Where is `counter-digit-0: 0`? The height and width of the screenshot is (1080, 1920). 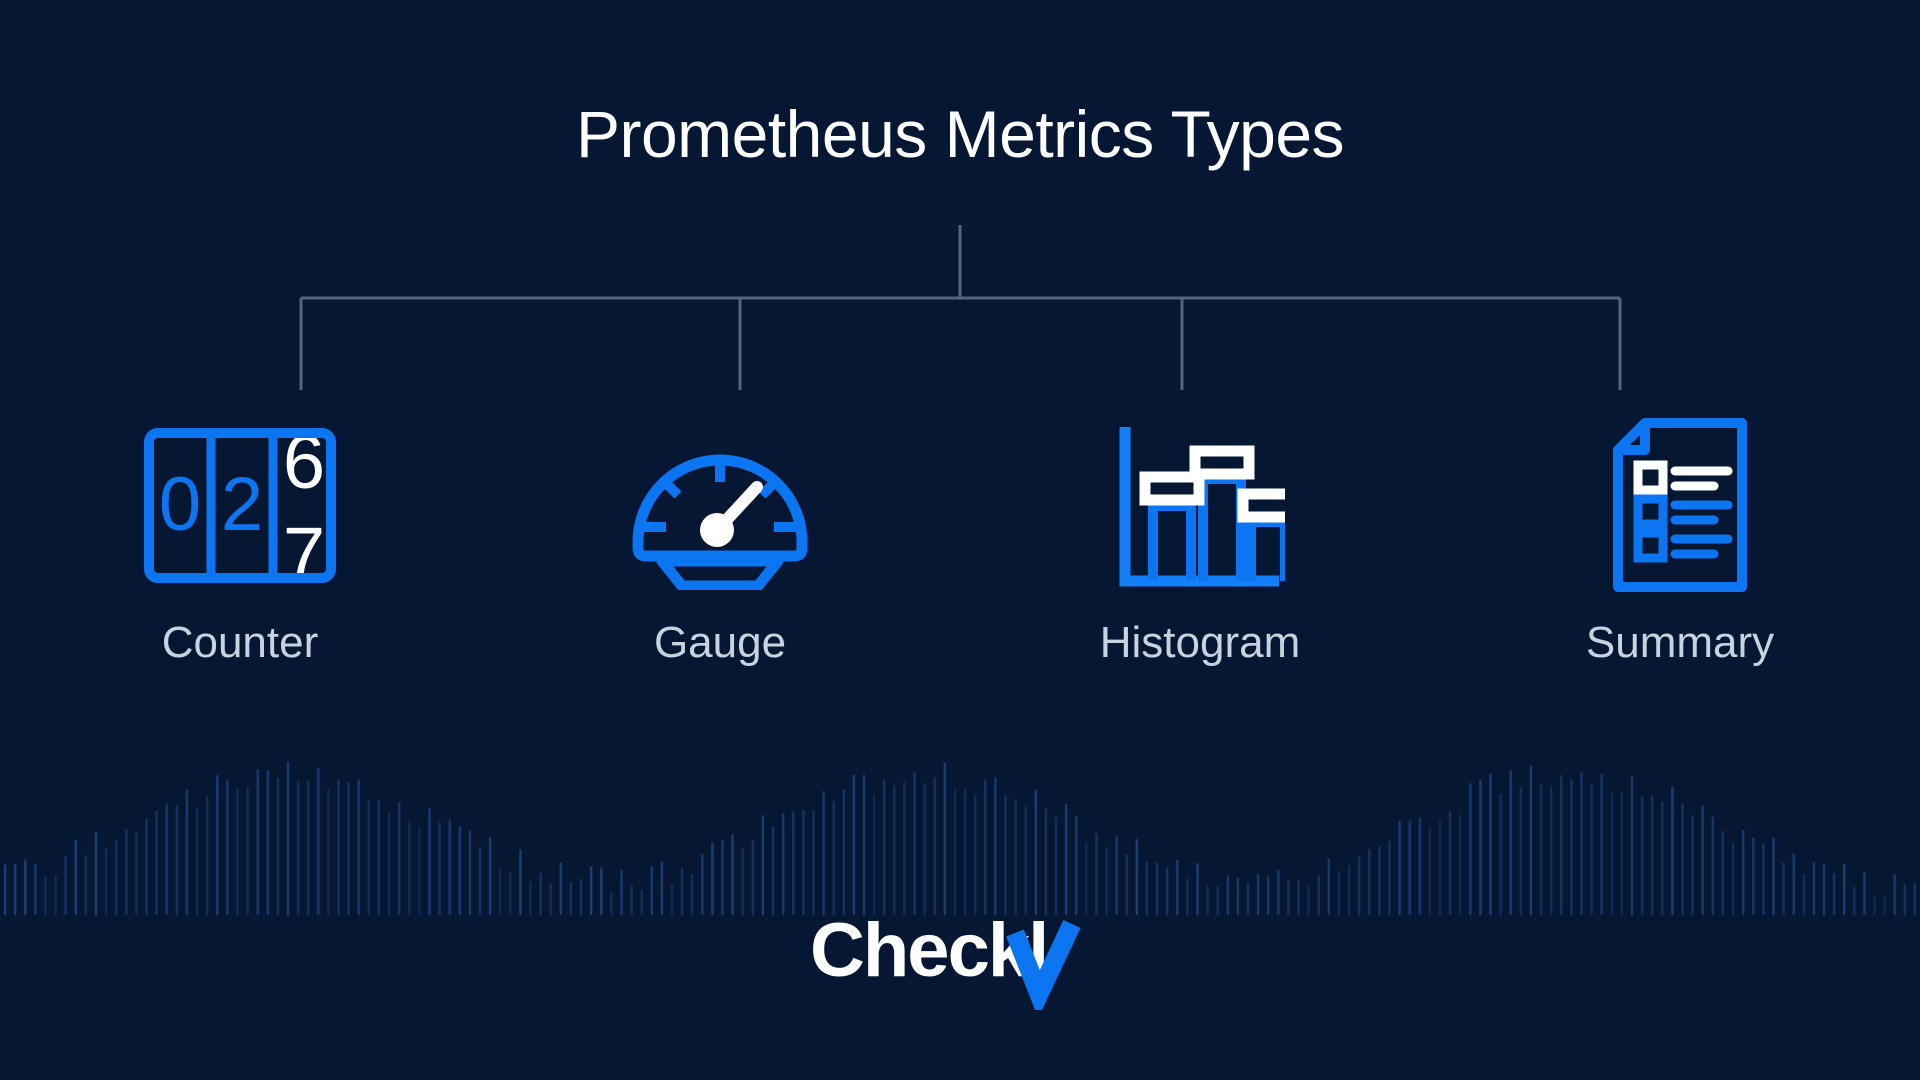 counter-digit-0: 0 is located at coordinates (180, 504).